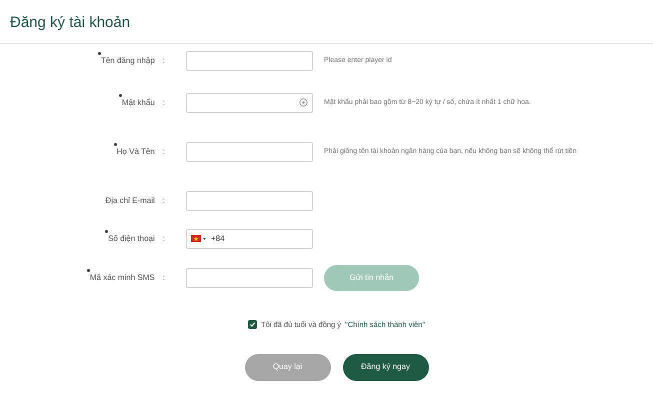 The height and width of the screenshot is (400, 653). I want to click on flag-dropdown-icon, so click(199, 238).